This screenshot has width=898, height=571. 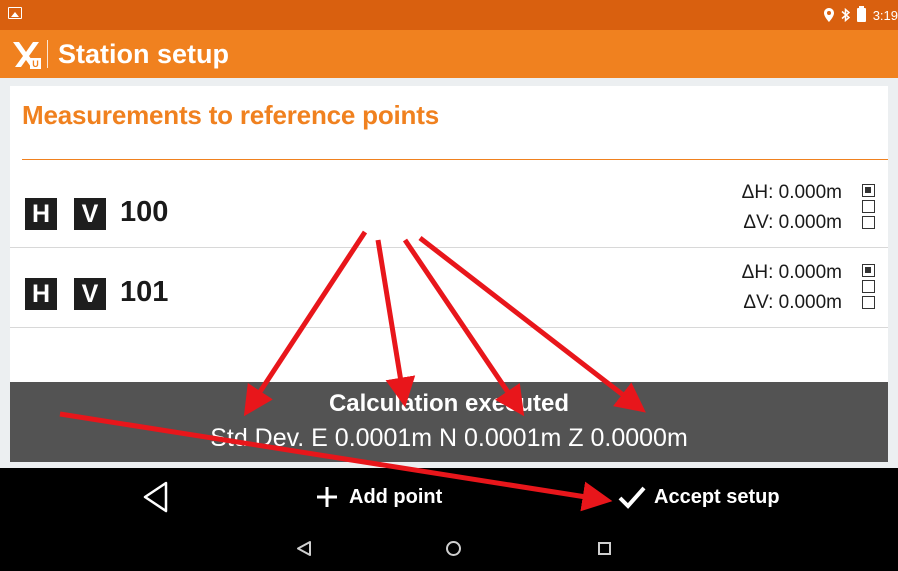 What do you see at coordinates (845, 15) in the screenshot?
I see `bluetooth-icon` at bounding box center [845, 15].